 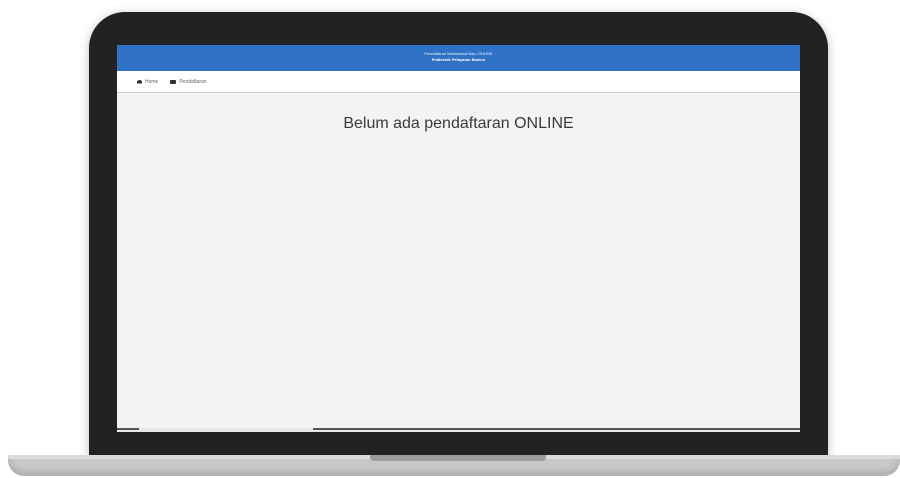 I want to click on nav-item-pendaftaran-label: Pendaftaran, so click(x=193, y=81).